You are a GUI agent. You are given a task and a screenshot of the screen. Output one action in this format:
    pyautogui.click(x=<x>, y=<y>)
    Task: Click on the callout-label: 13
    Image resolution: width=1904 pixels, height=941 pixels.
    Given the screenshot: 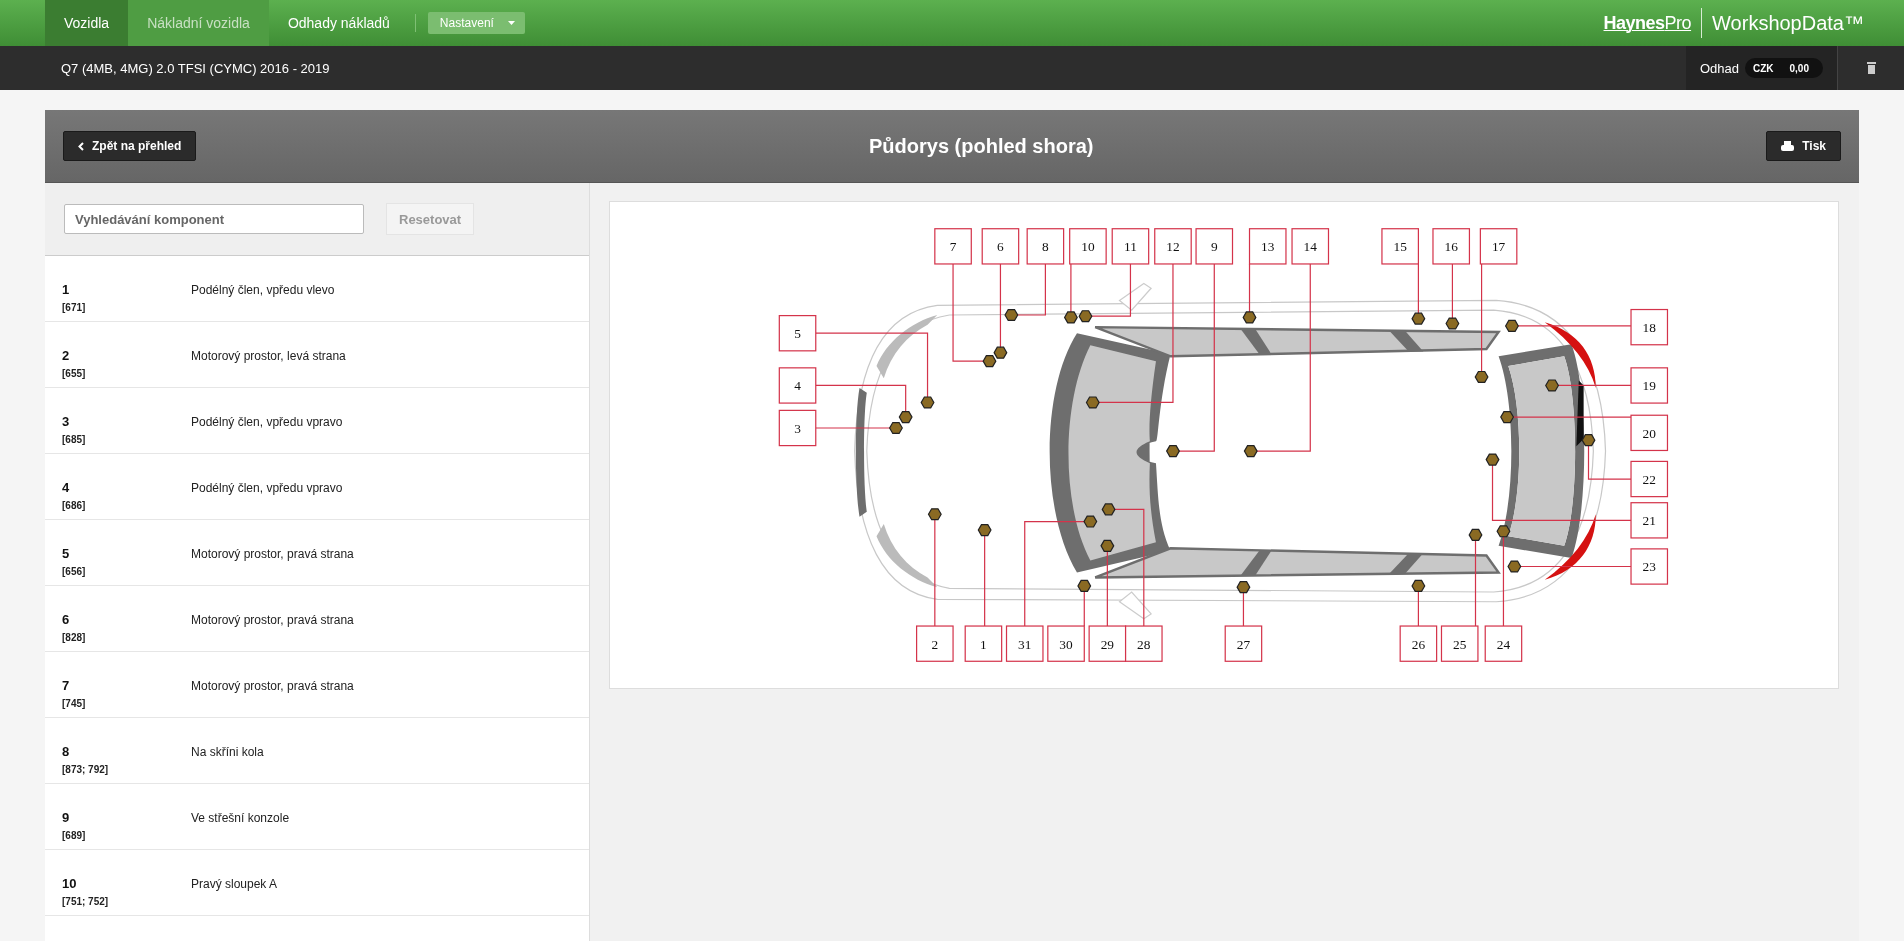 What is the action you would take?
    pyautogui.click(x=1267, y=246)
    